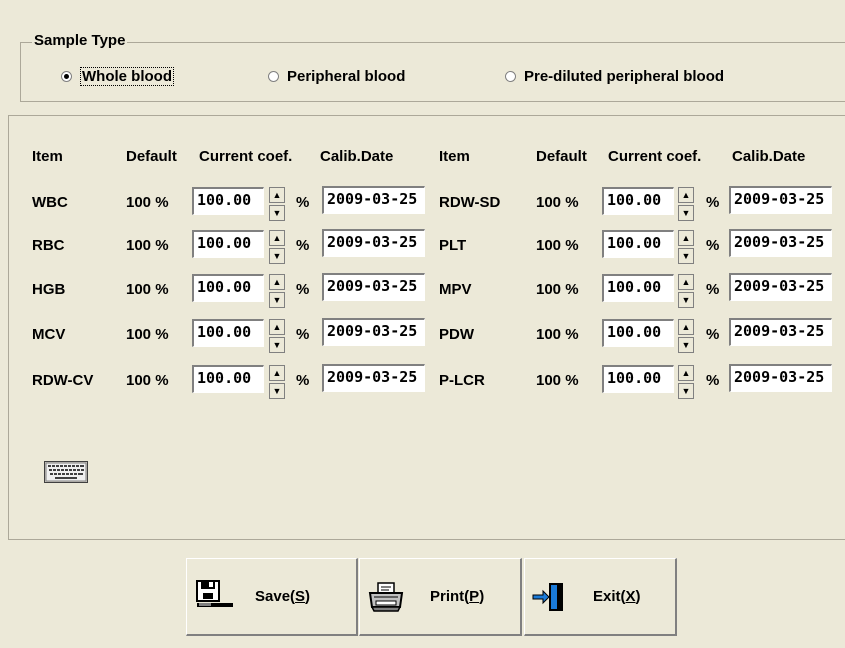  I want to click on item-name: MCV, so click(49, 334).